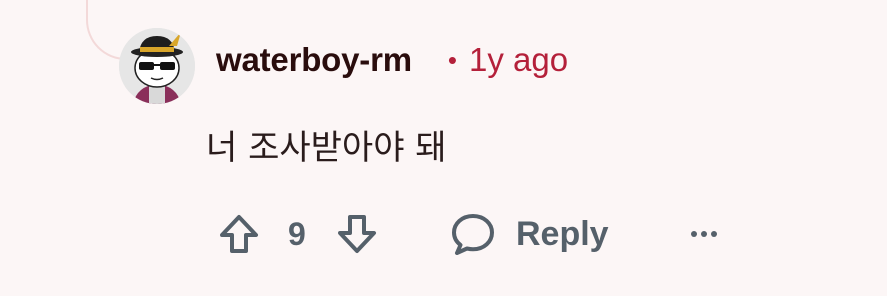  Describe the element at coordinates (297, 234) in the screenshot. I see `vote-score: 9` at that location.